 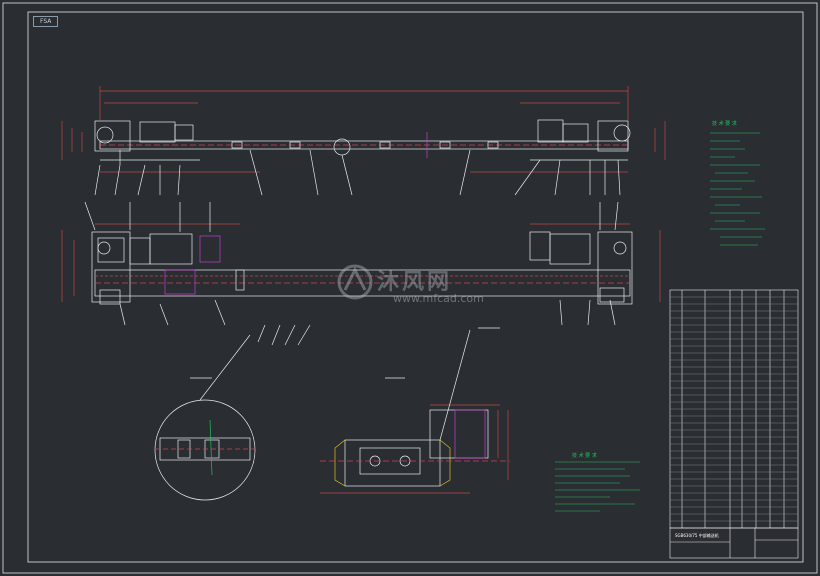 I want to click on watermark: 沐风网 www.mfcad.com, so click(x=415, y=287).